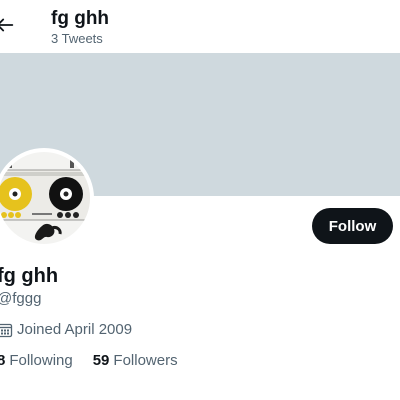 This screenshot has width=400, height=400. I want to click on arrow-left-icon, so click(7, 25).